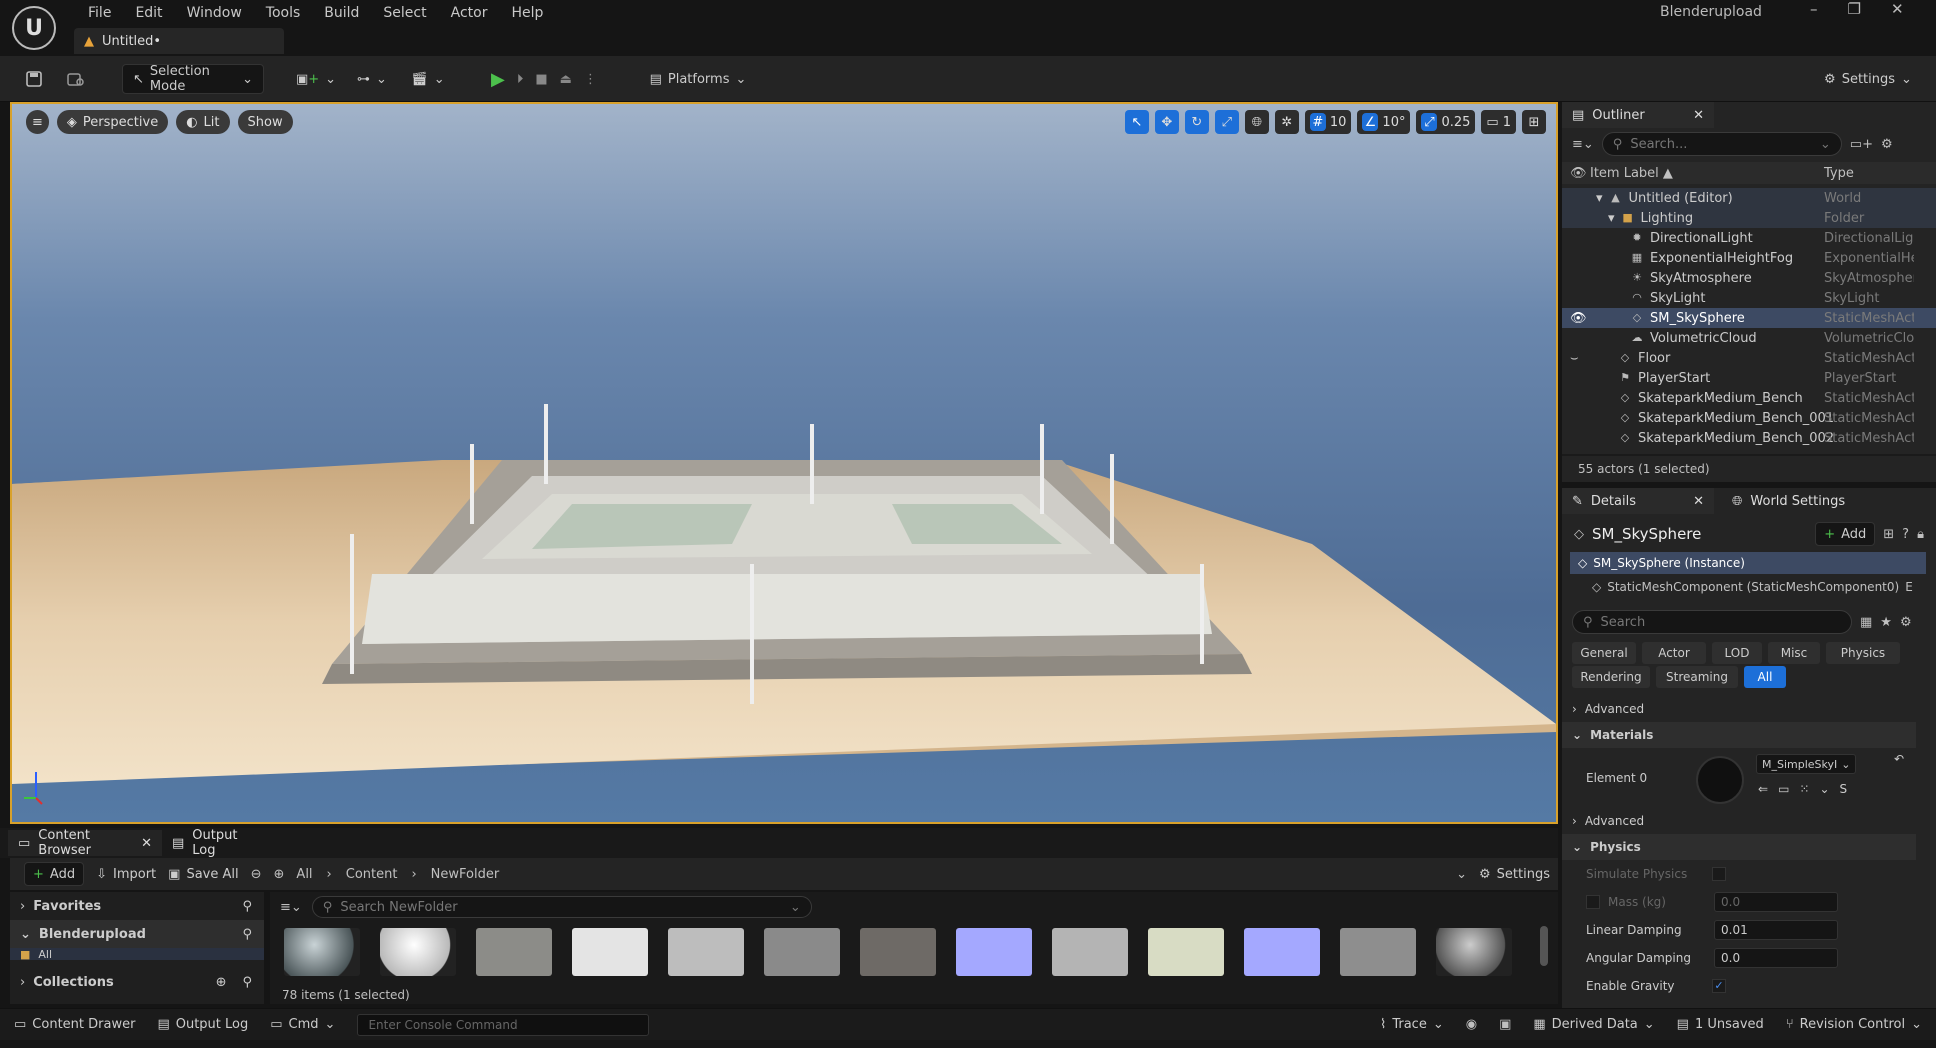  Describe the element at coordinates (99, 13) in the screenshot. I see `menu-file: File` at that location.